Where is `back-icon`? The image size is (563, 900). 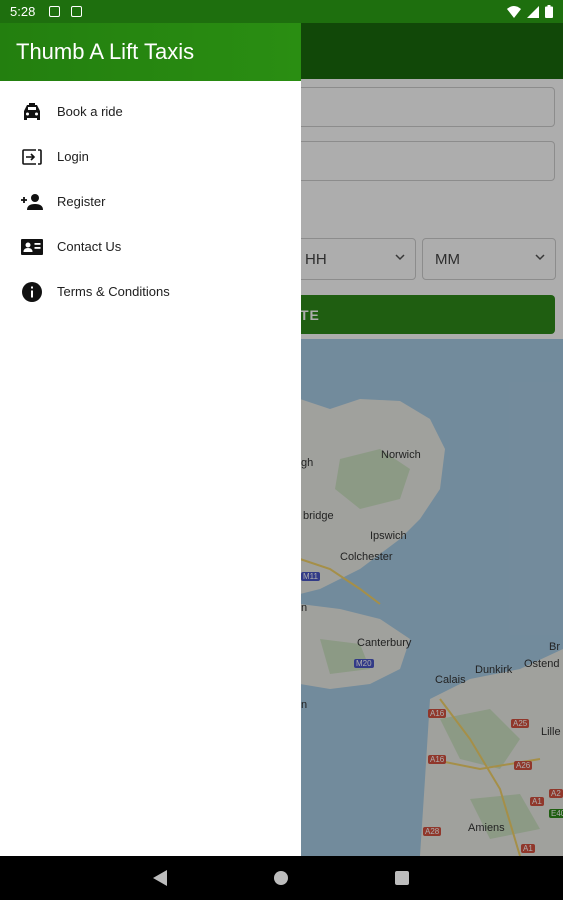
back-icon is located at coordinates (160, 878).